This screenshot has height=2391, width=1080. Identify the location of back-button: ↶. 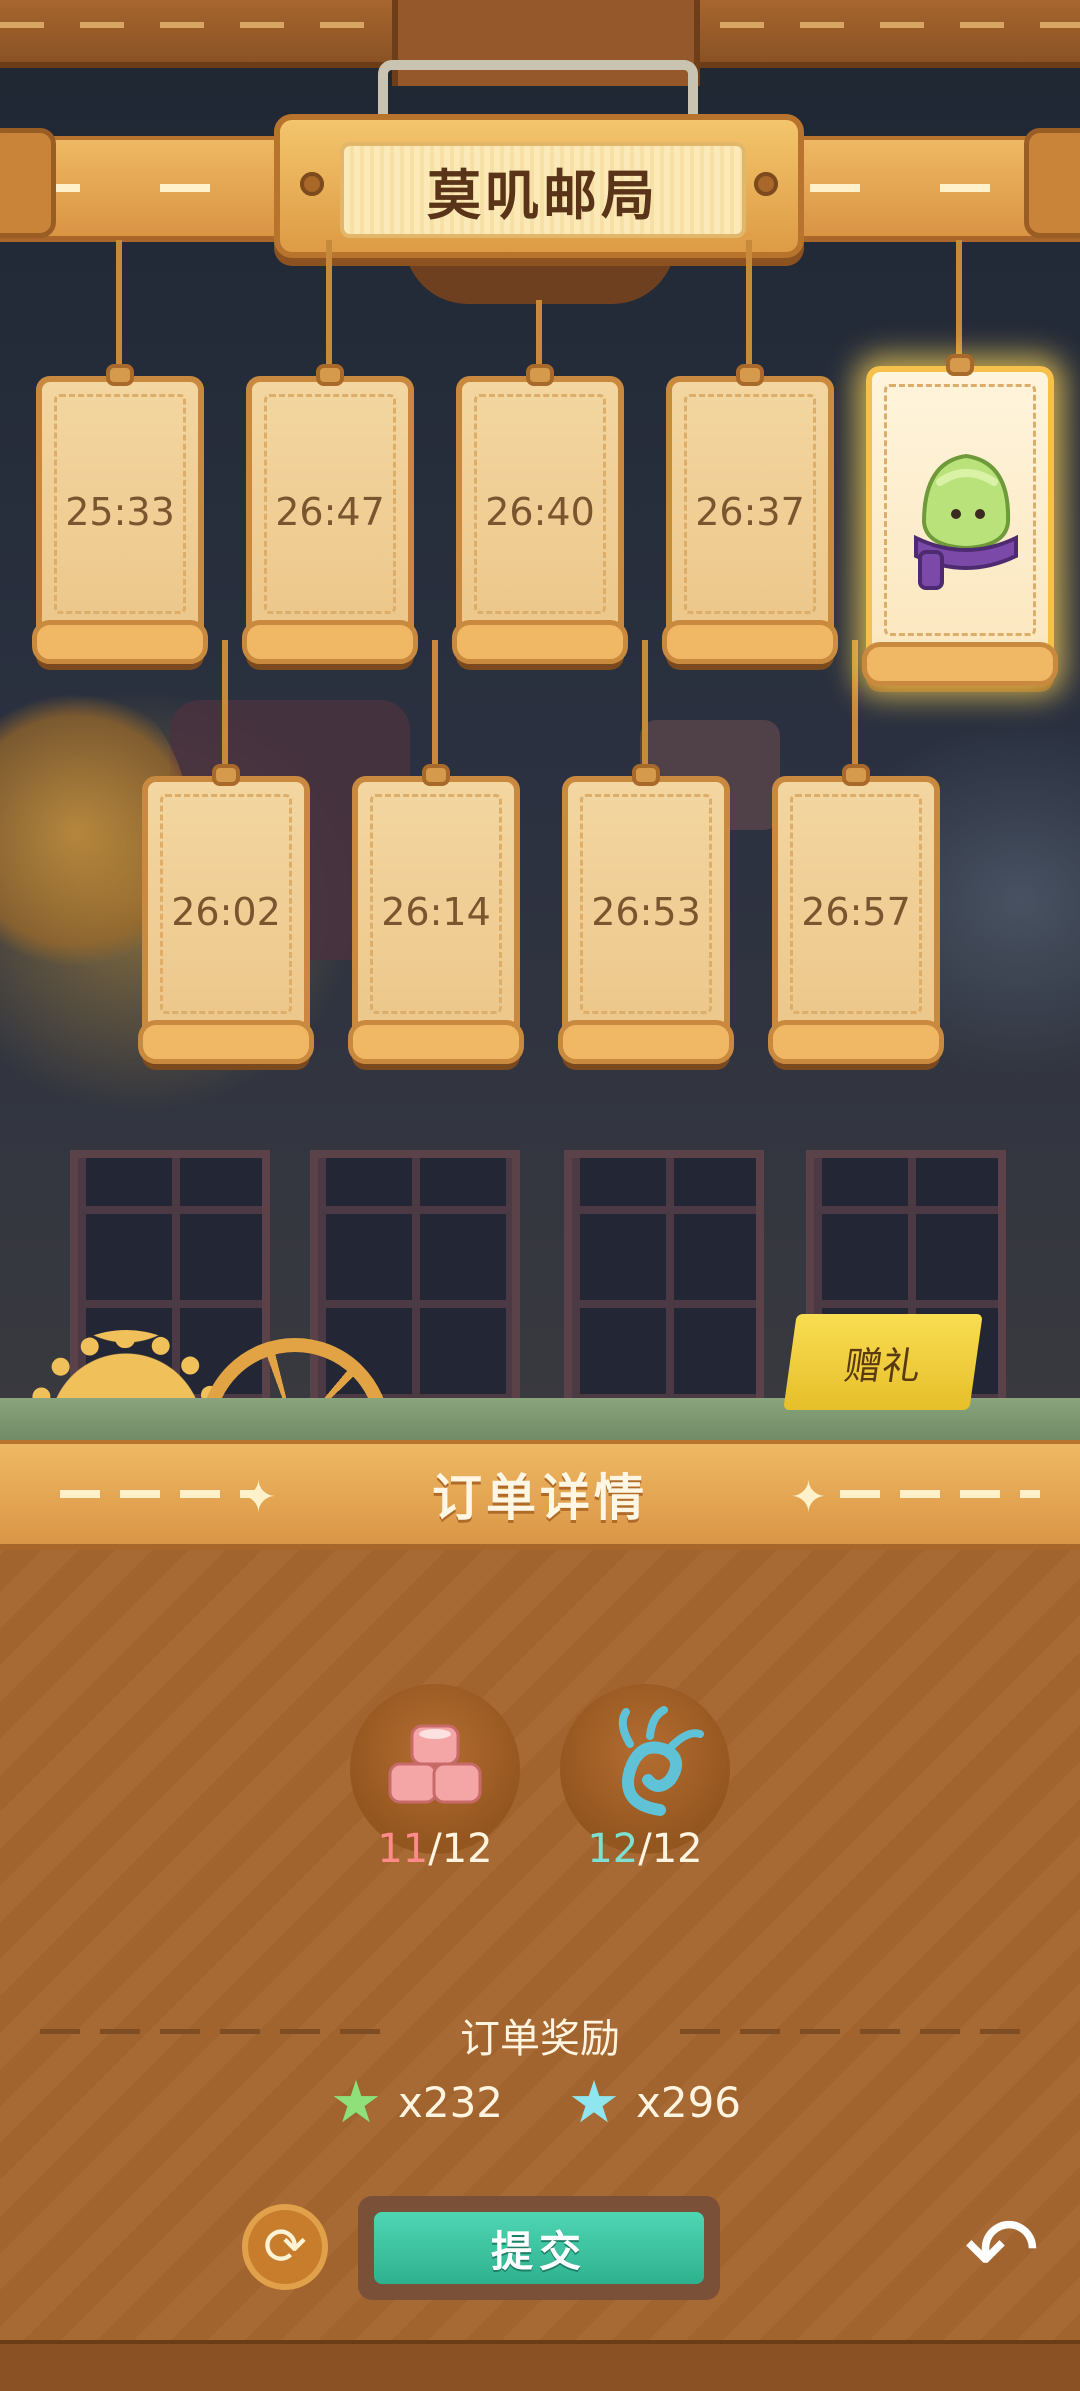
(1002, 2250).